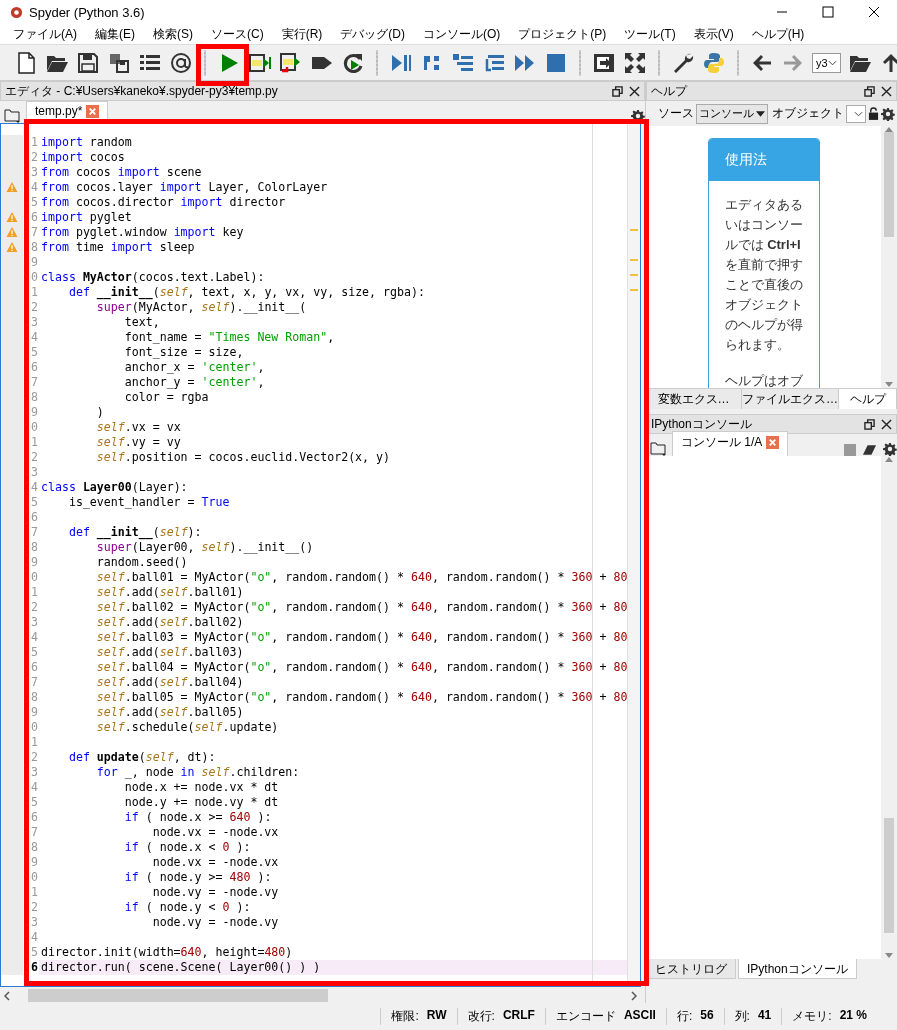 This screenshot has height=1030, width=897. What do you see at coordinates (142, 322) in the screenshot?
I see `code-line: text,` at bounding box center [142, 322].